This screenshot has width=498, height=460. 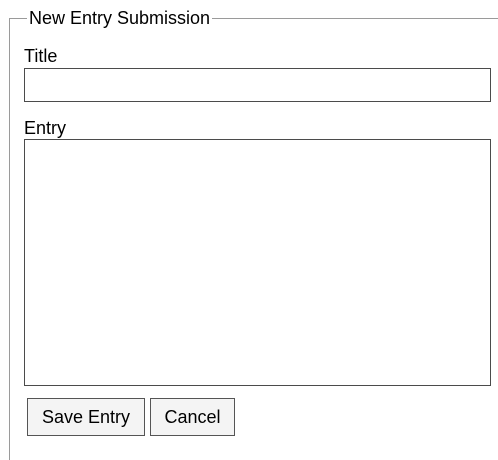 I want to click on form-legend: New Entry Submission, so click(x=120, y=18).